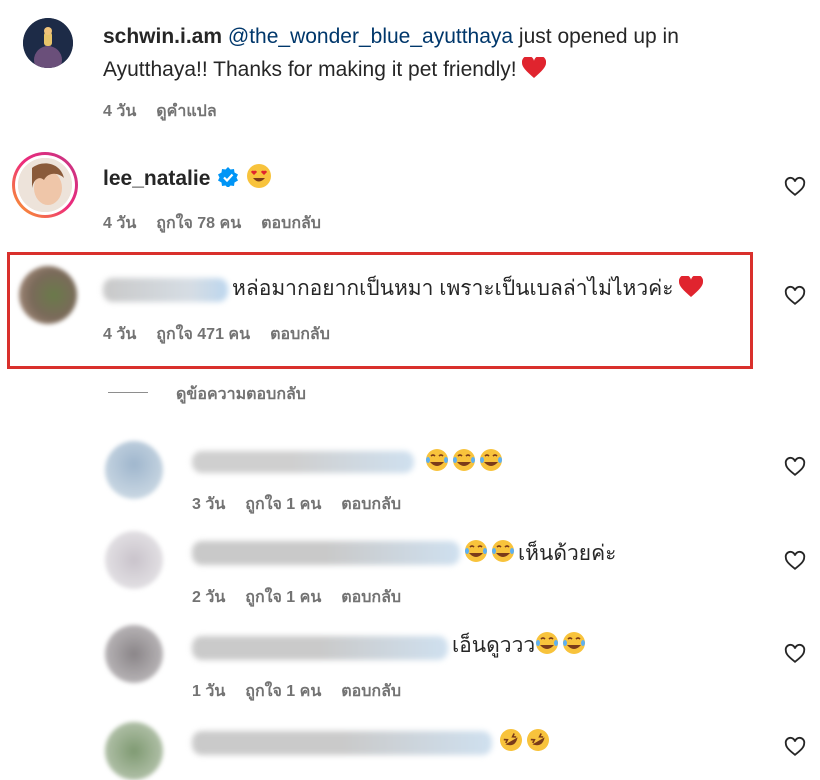 The width and height of the screenshot is (820, 780). Describe the element at coordinates (186, 111) in the screenshot. I see `translate-link: ดูคำแปล` at that location.